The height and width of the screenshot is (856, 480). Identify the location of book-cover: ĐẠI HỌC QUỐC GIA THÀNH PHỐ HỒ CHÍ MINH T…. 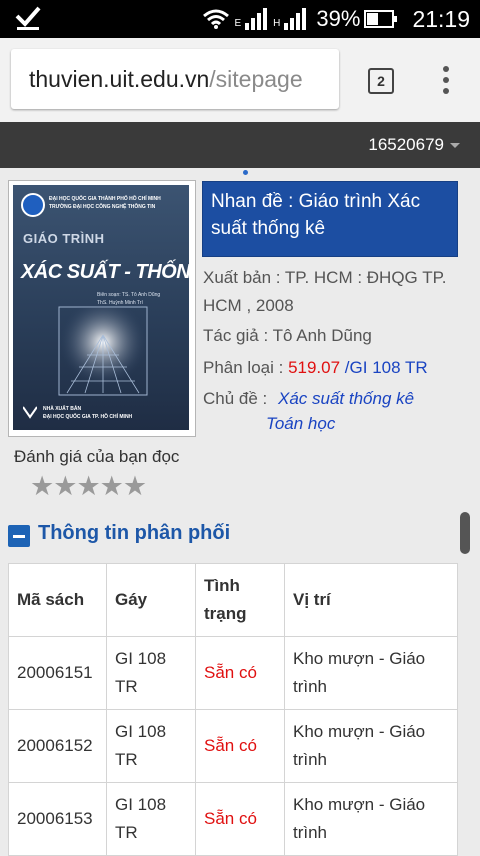
(101, 307).